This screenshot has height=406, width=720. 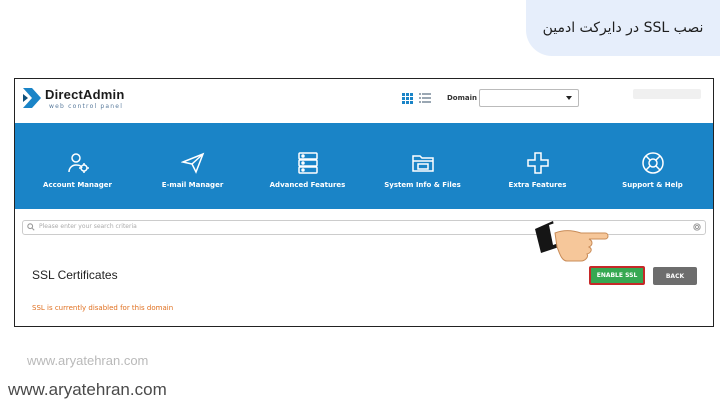 I want to click on lifebuoy-icon, so click(x=653, y=163).